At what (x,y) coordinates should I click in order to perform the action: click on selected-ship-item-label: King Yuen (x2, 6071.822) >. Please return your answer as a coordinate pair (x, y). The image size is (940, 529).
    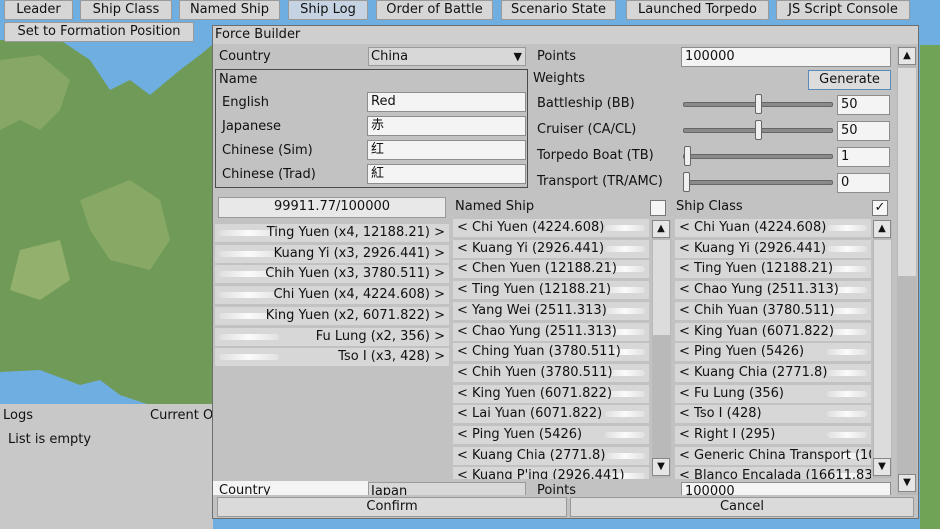
    Looking at the image, I should click on (355, 315).